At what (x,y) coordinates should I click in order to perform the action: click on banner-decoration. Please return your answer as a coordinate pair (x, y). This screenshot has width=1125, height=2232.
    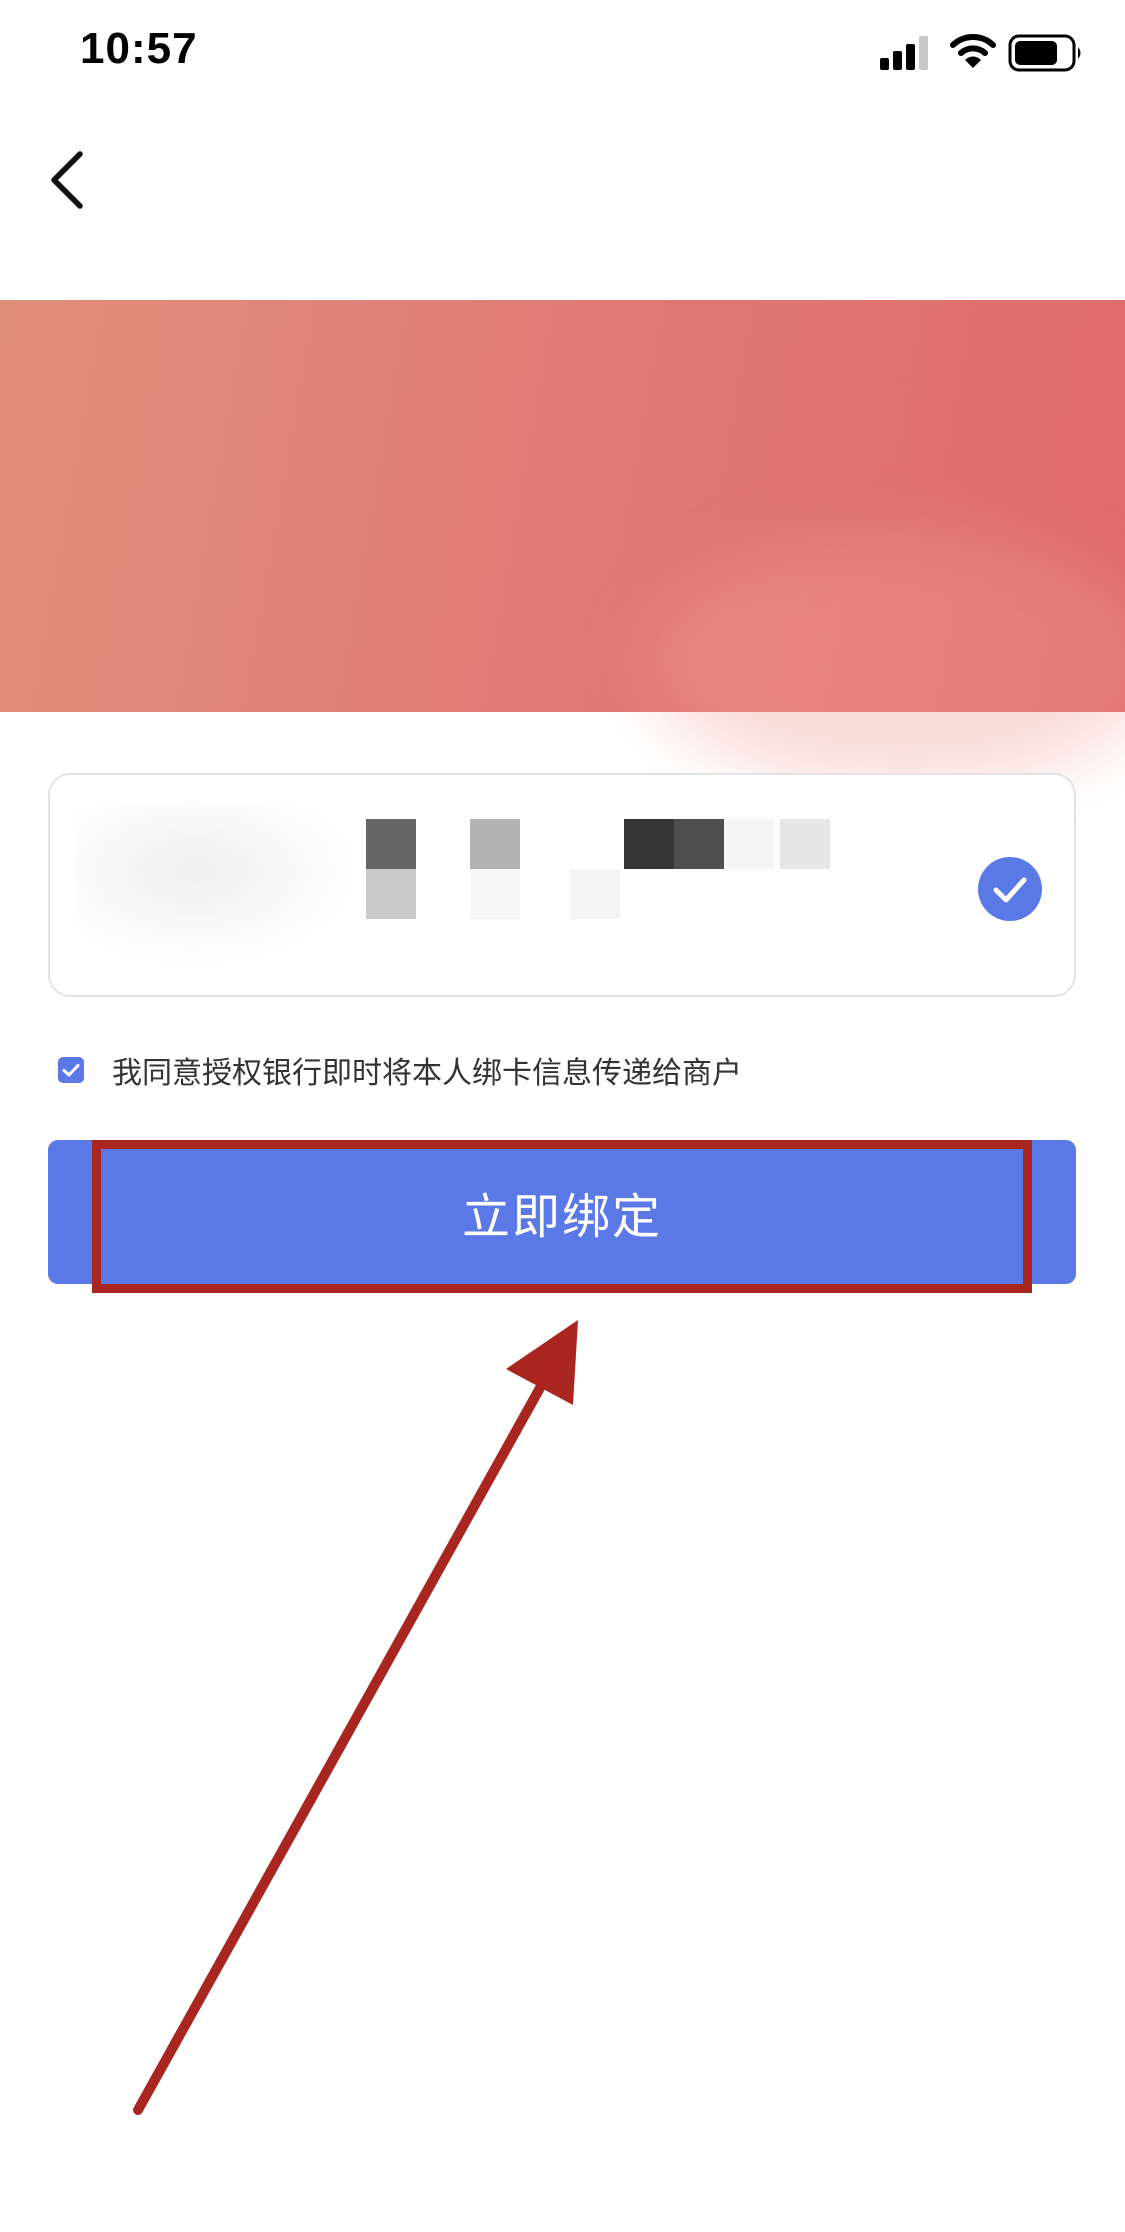
    Looking at the image, I should click on (885, 662).